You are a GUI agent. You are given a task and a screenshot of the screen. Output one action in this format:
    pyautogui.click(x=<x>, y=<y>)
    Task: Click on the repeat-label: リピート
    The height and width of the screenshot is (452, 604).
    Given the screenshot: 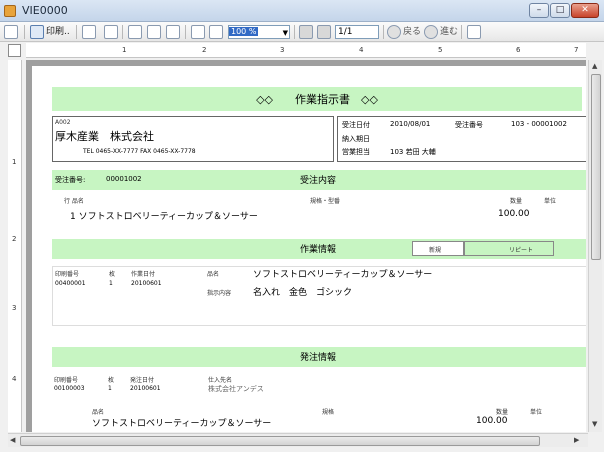 What is the action you would take?
    pyautogui.click(x=521, y=250)
    